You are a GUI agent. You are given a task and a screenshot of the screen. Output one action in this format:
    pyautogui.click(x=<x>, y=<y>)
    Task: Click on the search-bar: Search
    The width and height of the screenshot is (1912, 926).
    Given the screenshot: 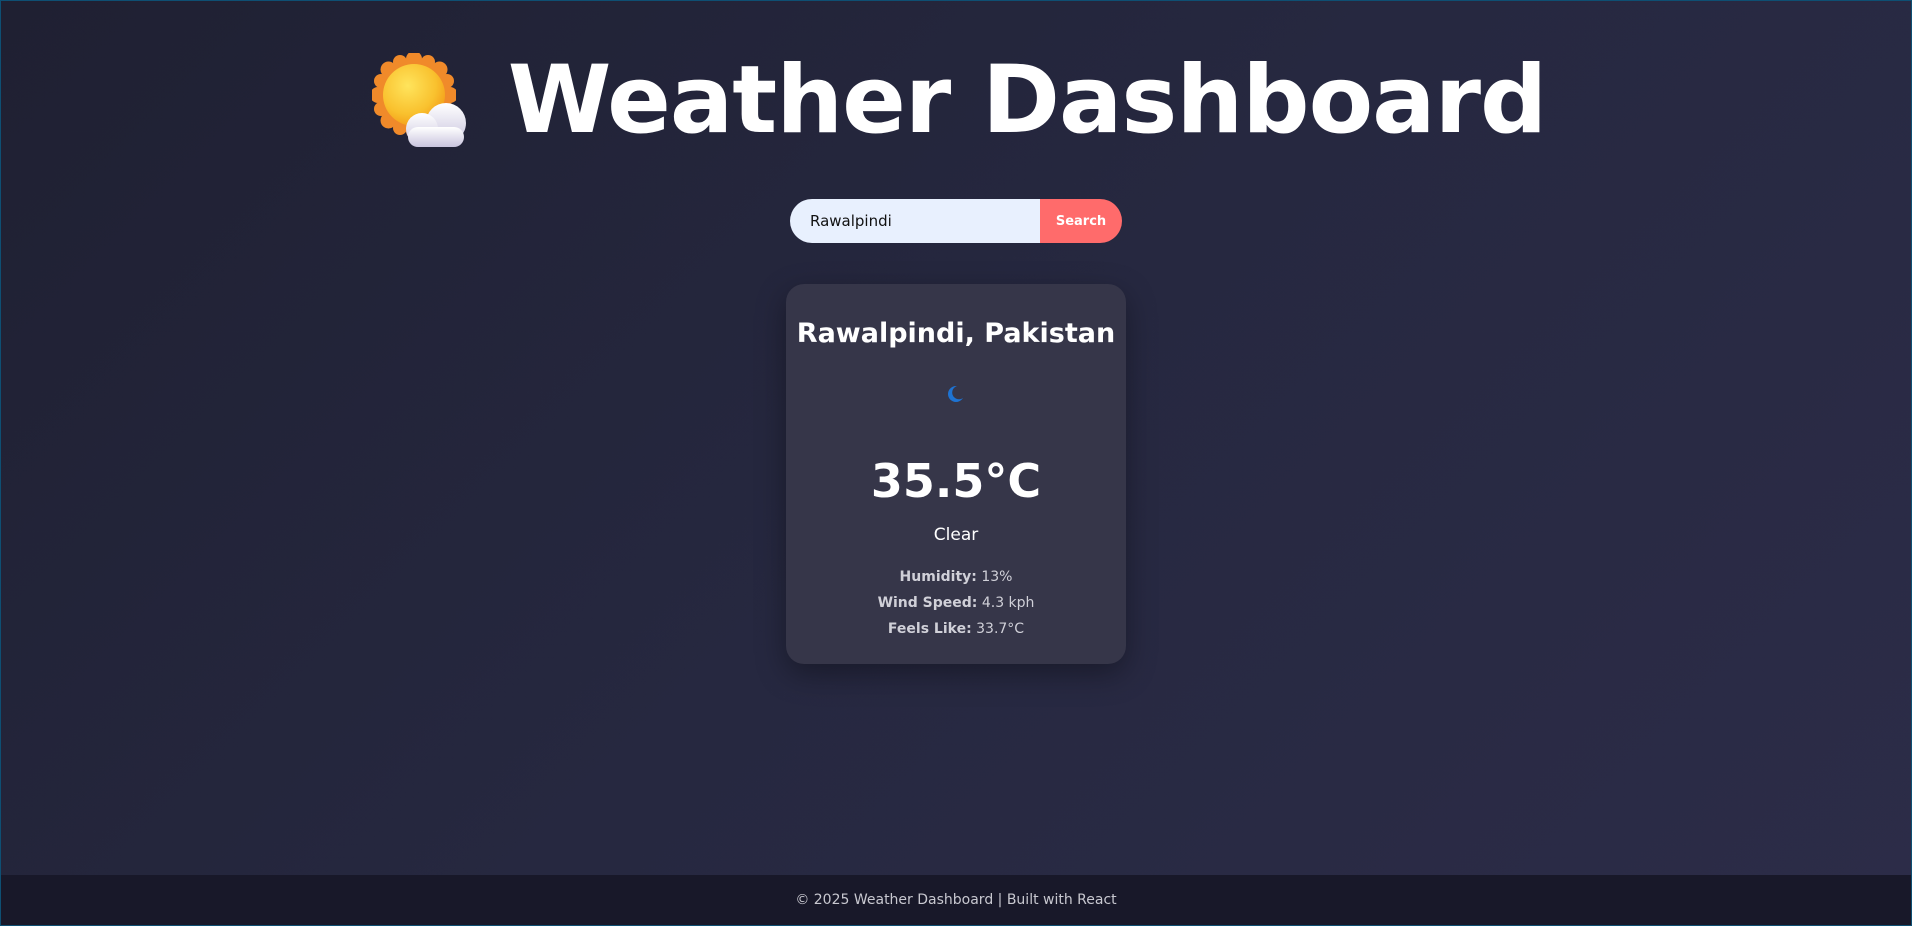 What is the action you would take?
    pyautogui.click(x=956, y=221)
    